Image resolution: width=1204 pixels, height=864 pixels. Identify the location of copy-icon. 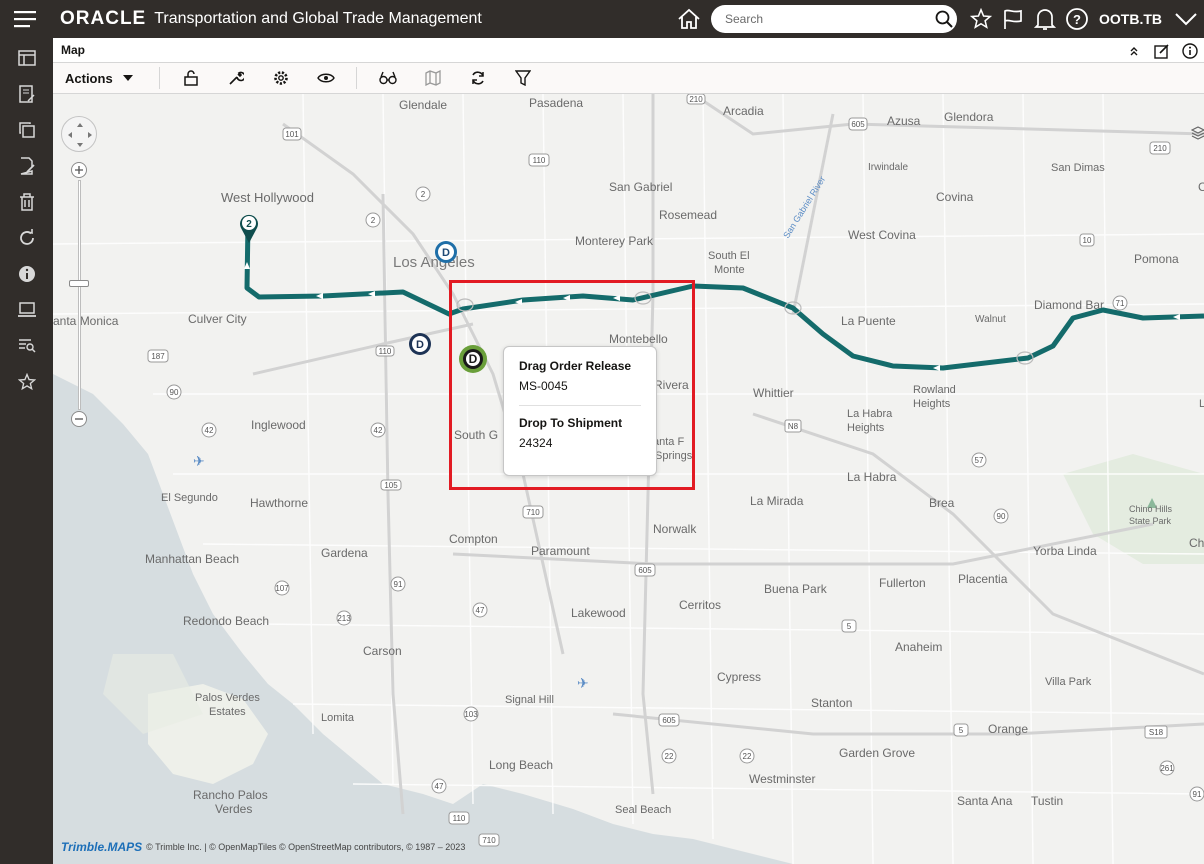
(26, 130).